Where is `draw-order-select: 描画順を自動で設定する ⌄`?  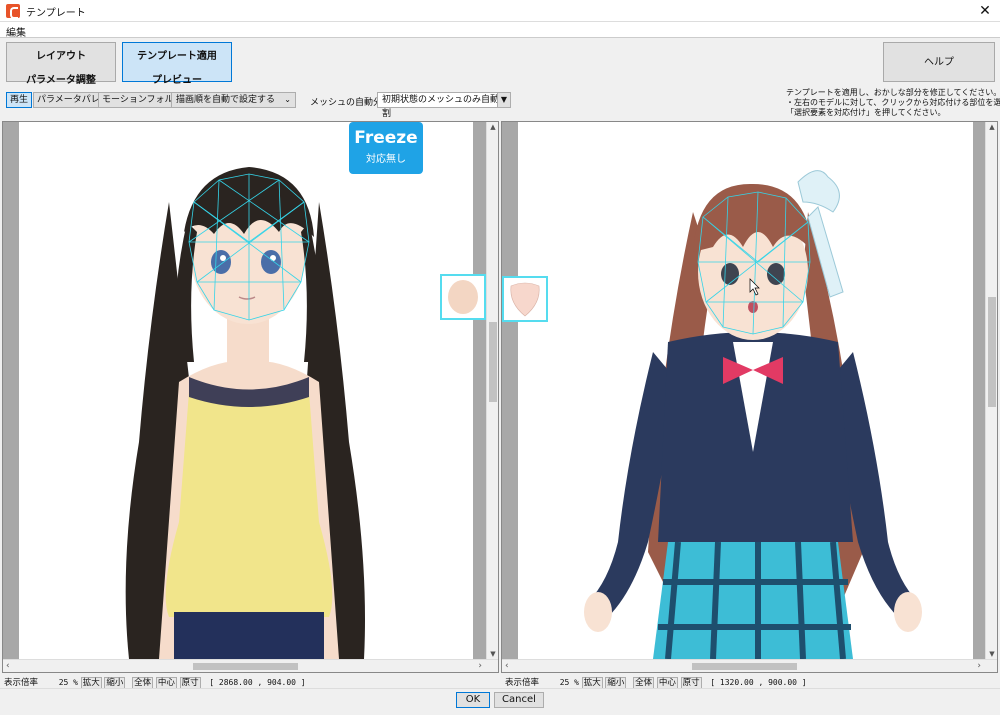 draw-order-select: 描画順を自動で設定する ⌄ is located at coordinates (233, 100).